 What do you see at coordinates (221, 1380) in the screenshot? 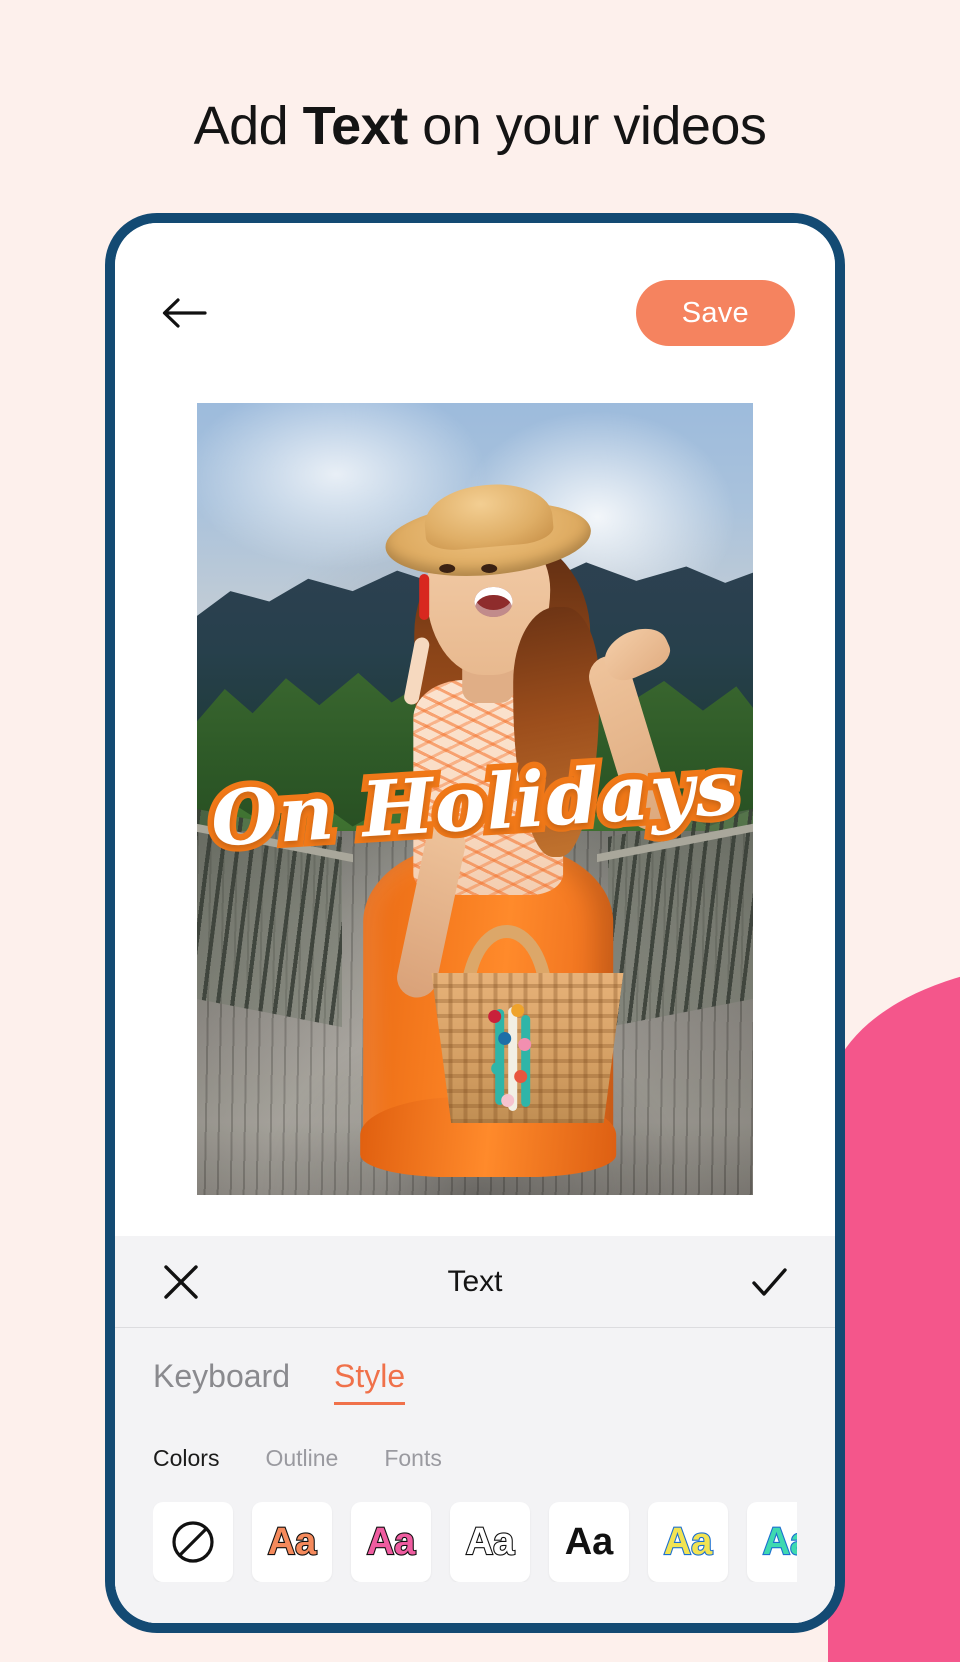
I see `tab-keyboard: Keyboard` at bounding box center [221, 1380].